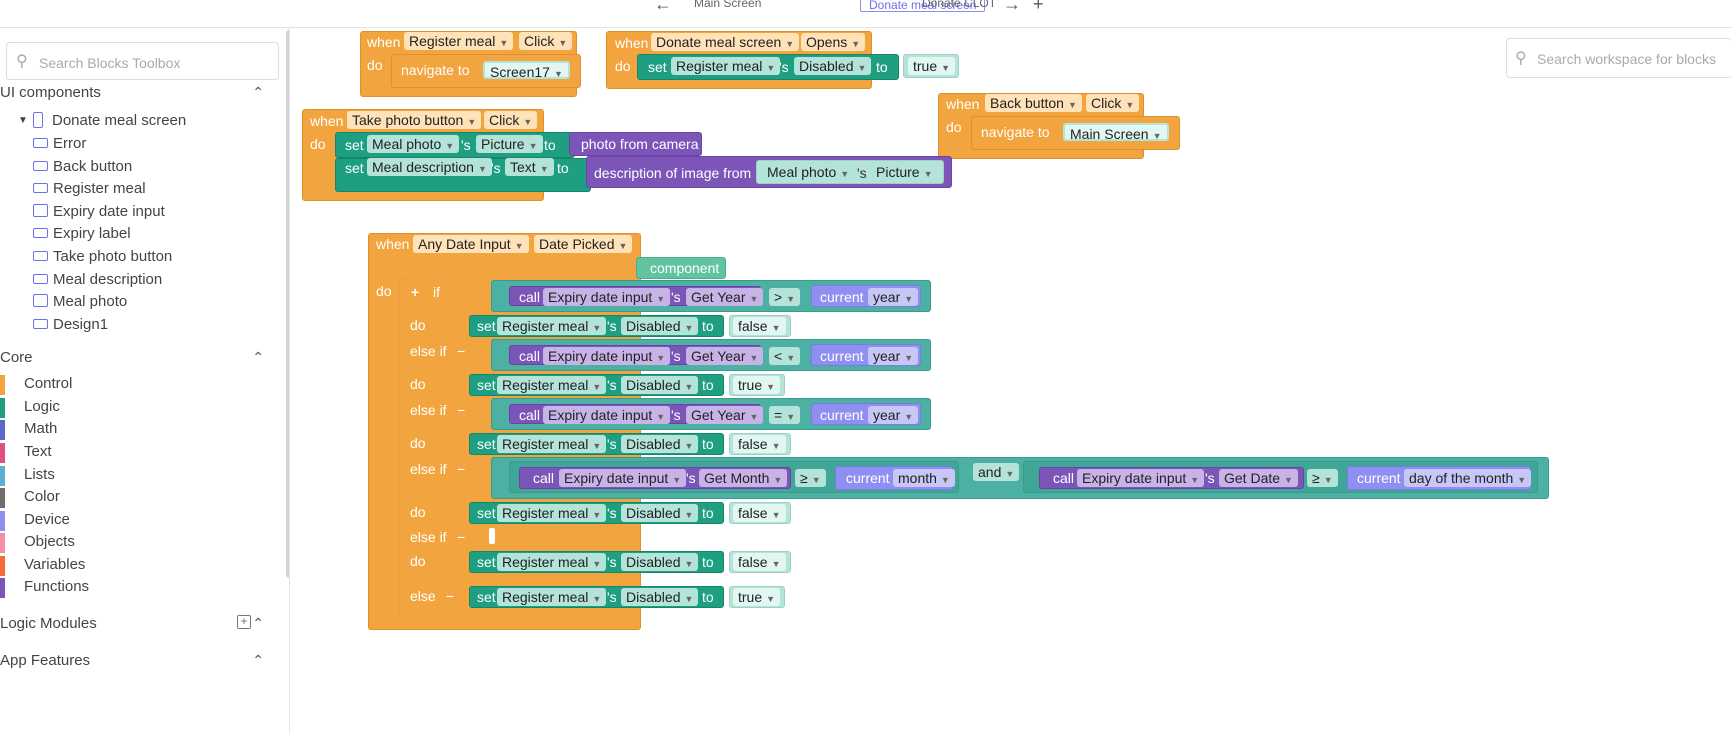 Image resolution: width=1732 pixels, height=733 pixels. Describe the element at coordinates (415, 292) in the screenshot. I see `add-branch-icon: +` at that location.